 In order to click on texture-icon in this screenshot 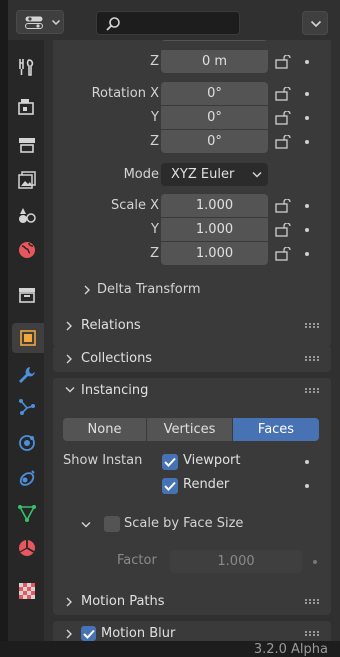, I will do `click(27, 591)`.